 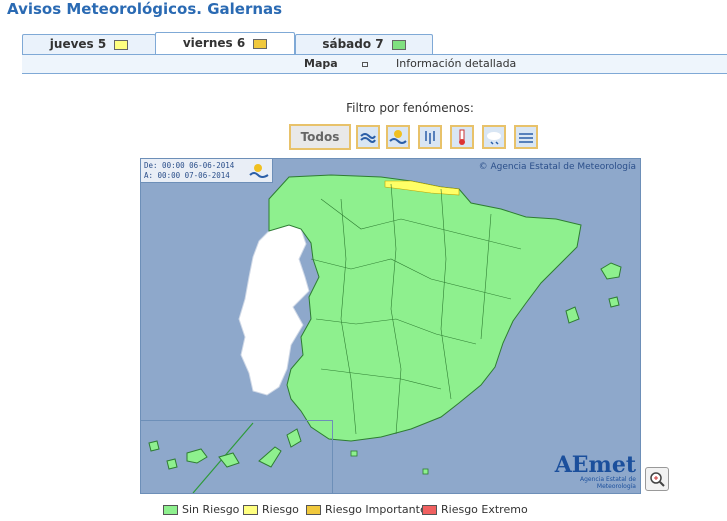 I want to click on subnav-bullet-icon, so click(x=365, y=64).